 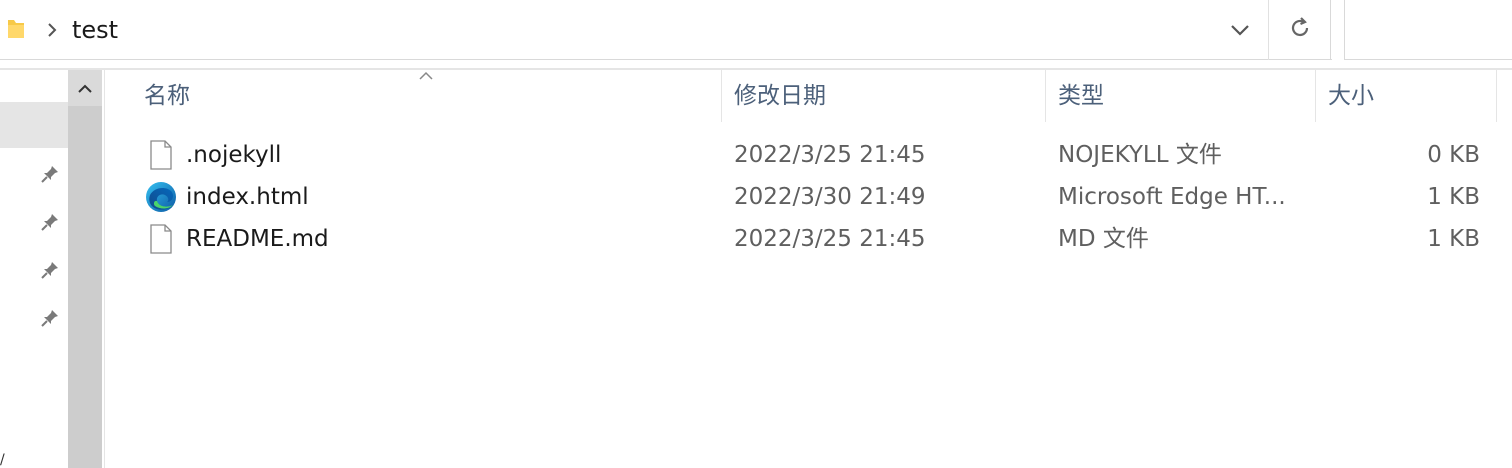 I want to click on file-name: README.md, so click(x=257, y=239).